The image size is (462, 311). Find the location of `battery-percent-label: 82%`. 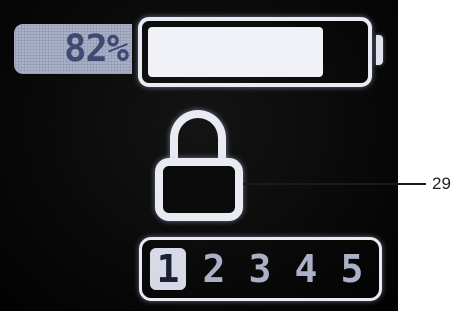

battery-percent-label: 82% is located at coordinates (96, 48).